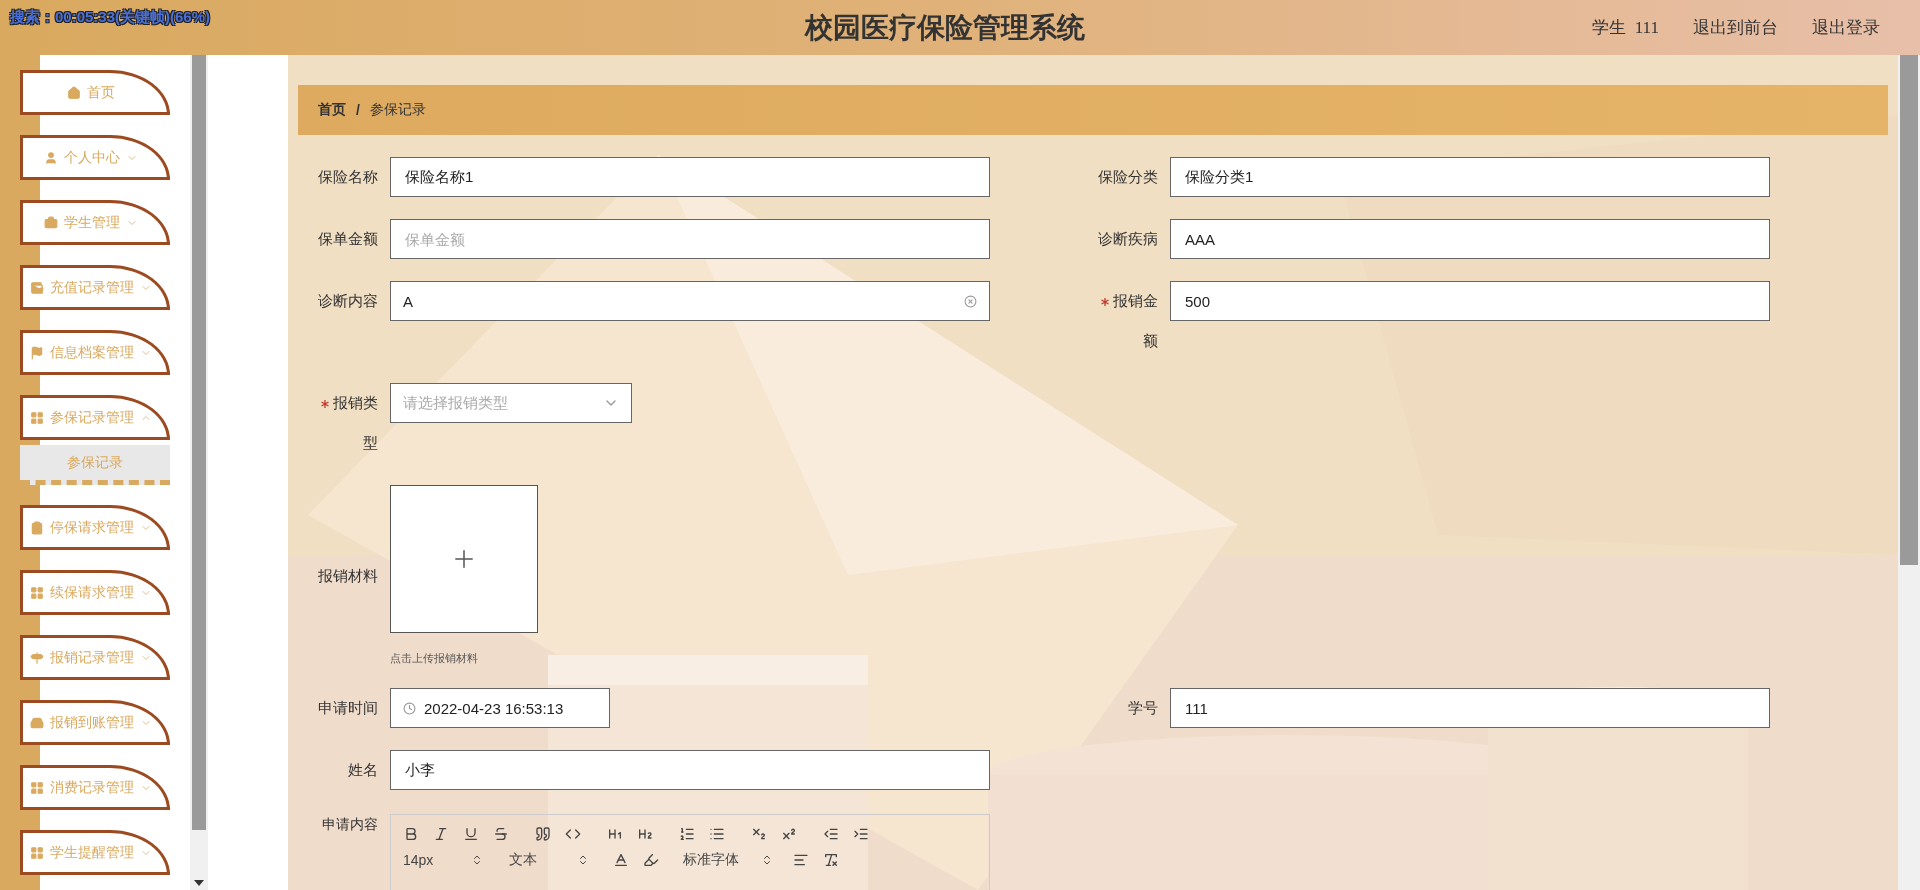  What do you see at coordinates (51, 222) in the screenshot?
I see `briefcase-icon` at bounding box center [51, 222].